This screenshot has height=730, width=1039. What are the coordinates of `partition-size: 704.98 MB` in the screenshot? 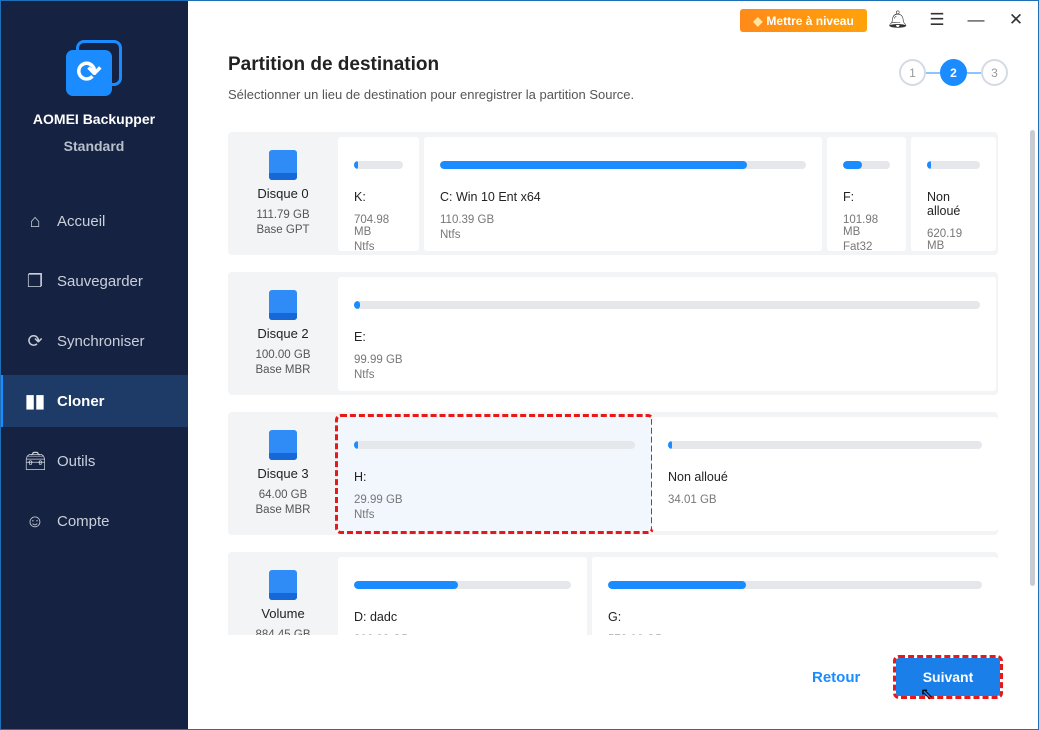 It's located at (372, 226).